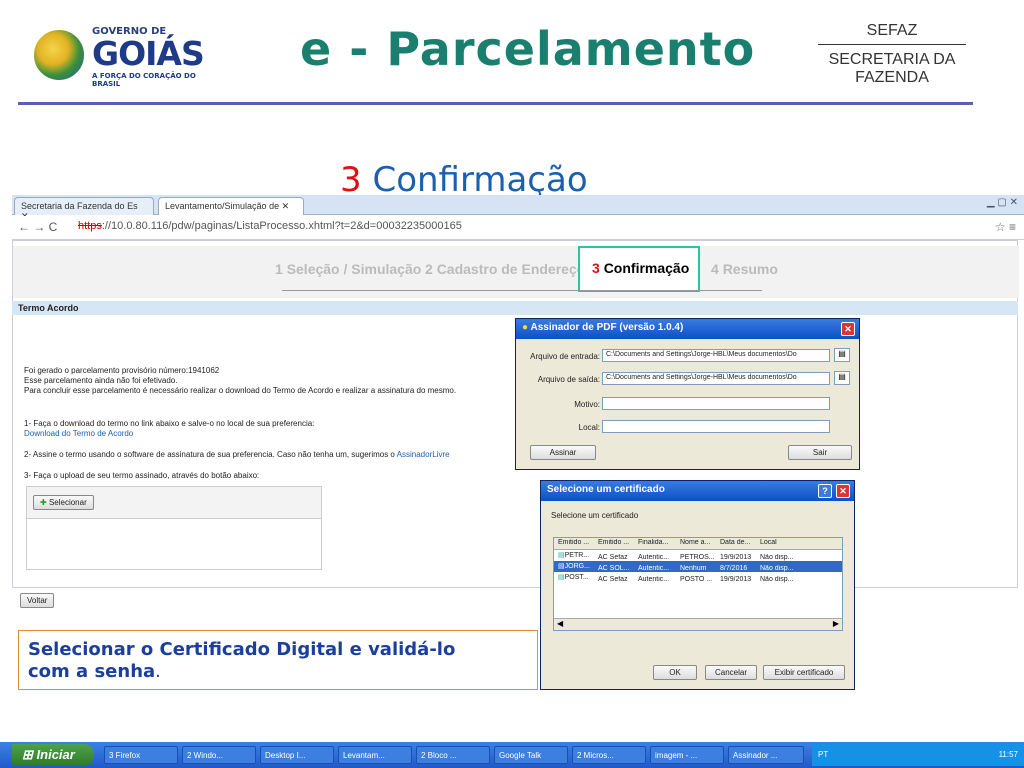 The height and width of the screenshot is (768, 1024). Describe the element at coordinates (596, 268) in the screenshot. I see `step-3-number: 3` at that location.